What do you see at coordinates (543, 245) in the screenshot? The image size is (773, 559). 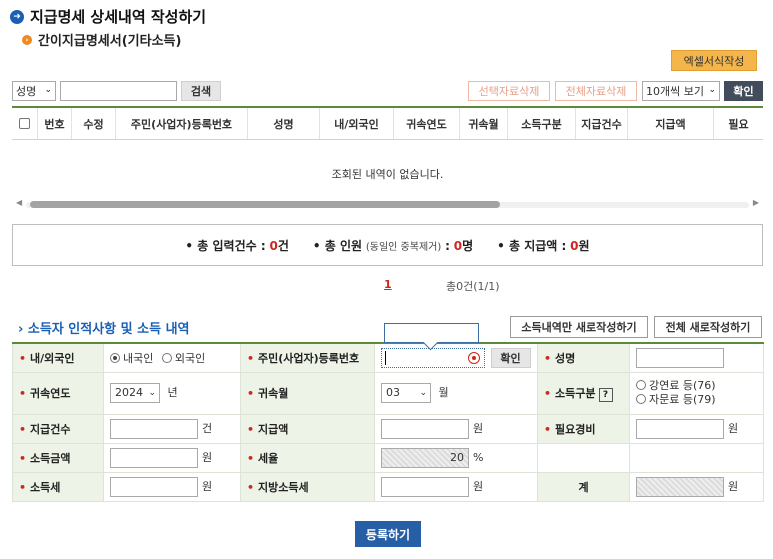 I see `summary-total-amount: • 총 지급액 : 0원` at bounding box center [543, 245].